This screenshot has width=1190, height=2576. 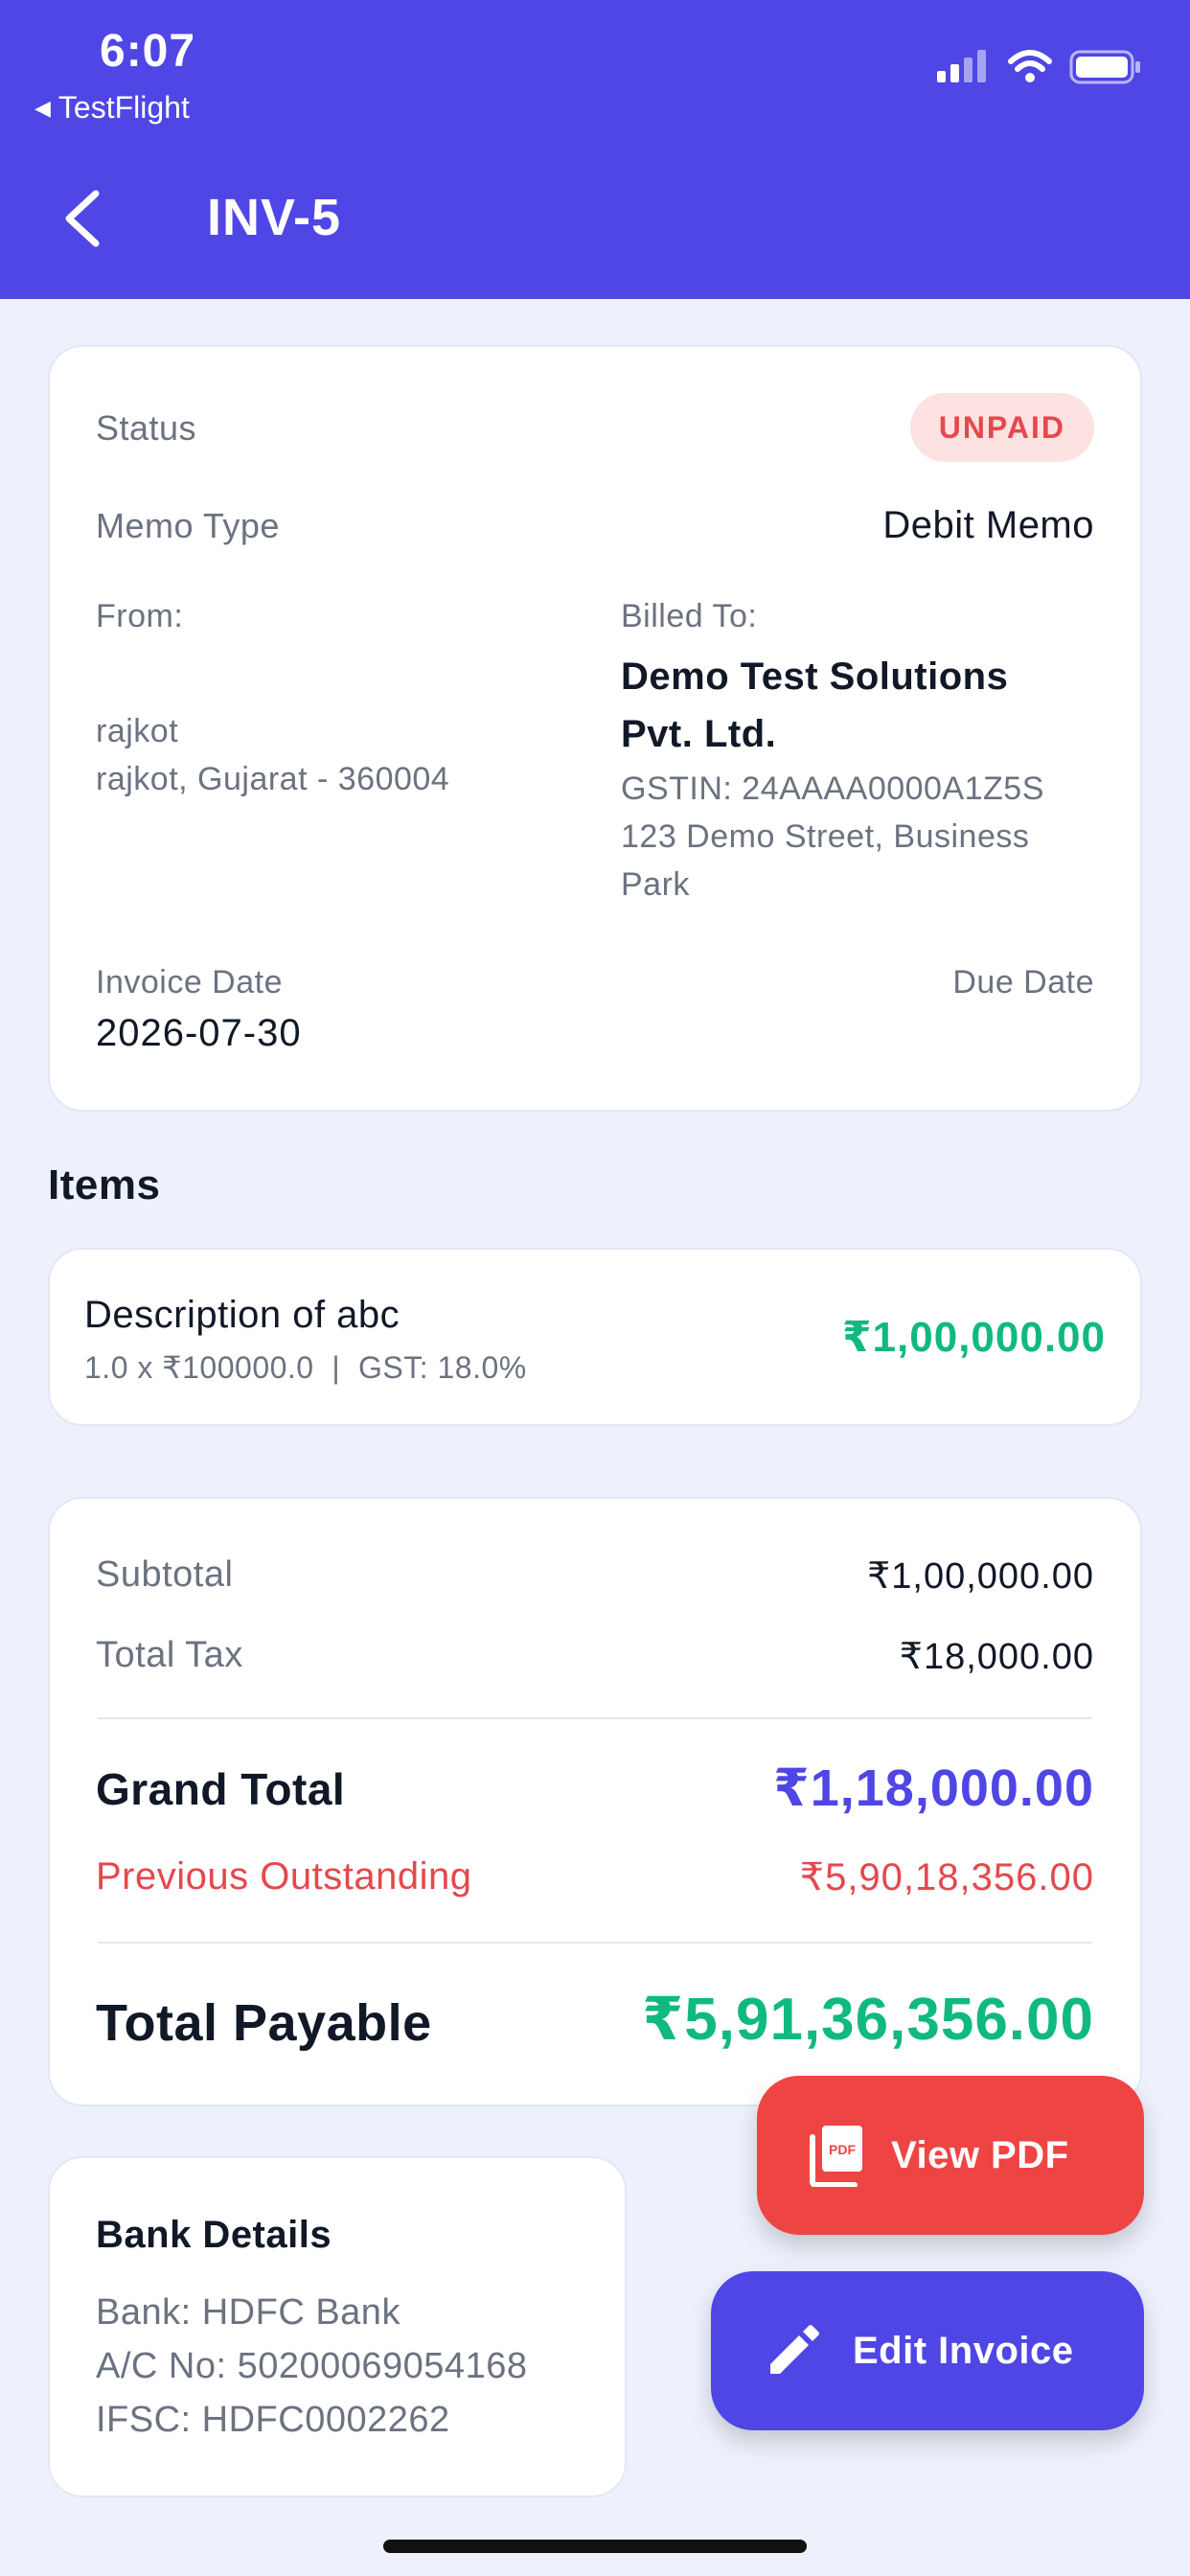 I want to click on status-time: 6:07, so click(x=148, y=51).